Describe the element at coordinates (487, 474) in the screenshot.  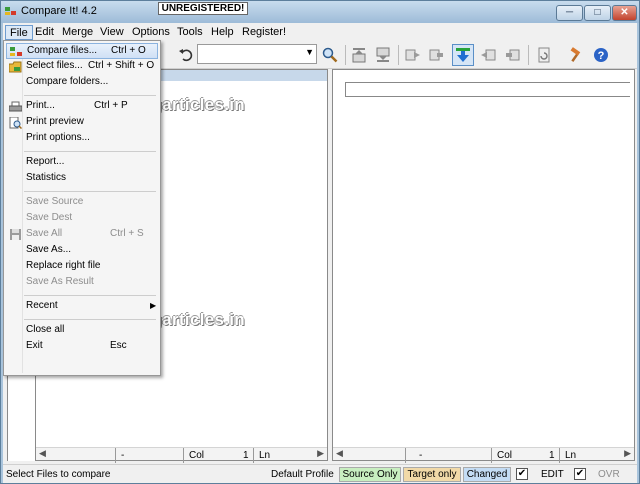
I see `changed-legend: Changed` at that location.